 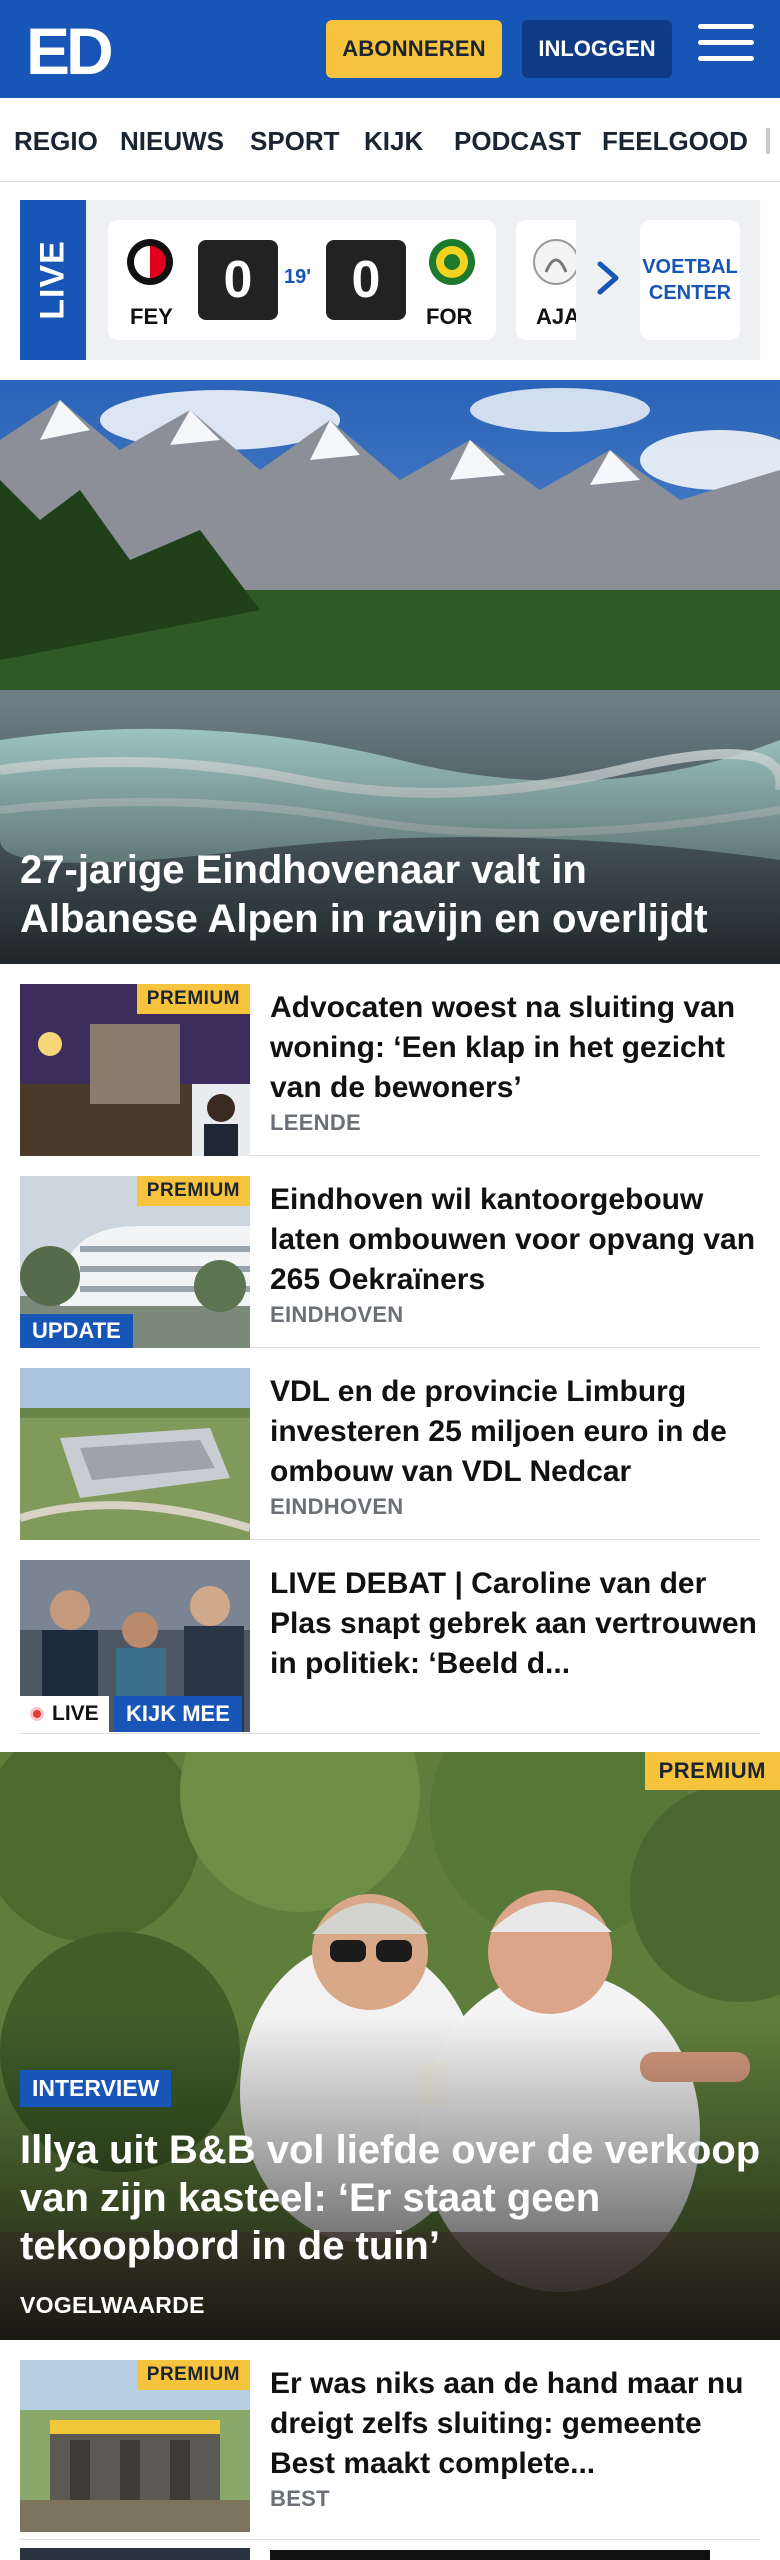 I want to click on away-team-name: FOR, so click(x=449, y=316).